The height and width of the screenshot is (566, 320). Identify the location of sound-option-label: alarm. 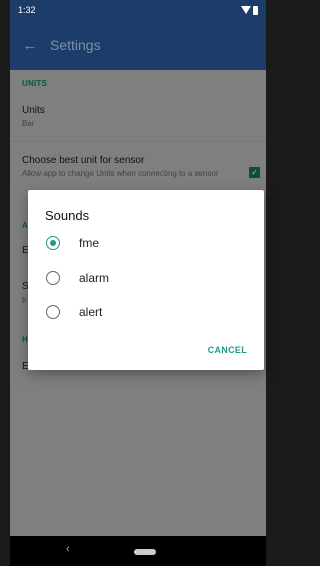
(94, 278).